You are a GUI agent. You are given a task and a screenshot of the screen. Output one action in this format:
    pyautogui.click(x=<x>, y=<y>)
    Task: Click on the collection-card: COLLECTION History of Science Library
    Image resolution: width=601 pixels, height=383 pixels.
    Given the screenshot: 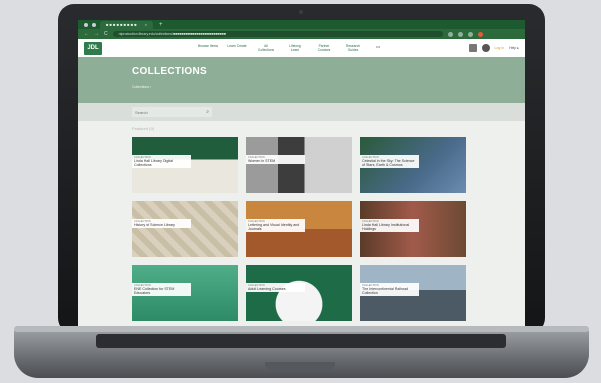 What is the action you would take?
    pyautogui.click(x=185, y=229)
    